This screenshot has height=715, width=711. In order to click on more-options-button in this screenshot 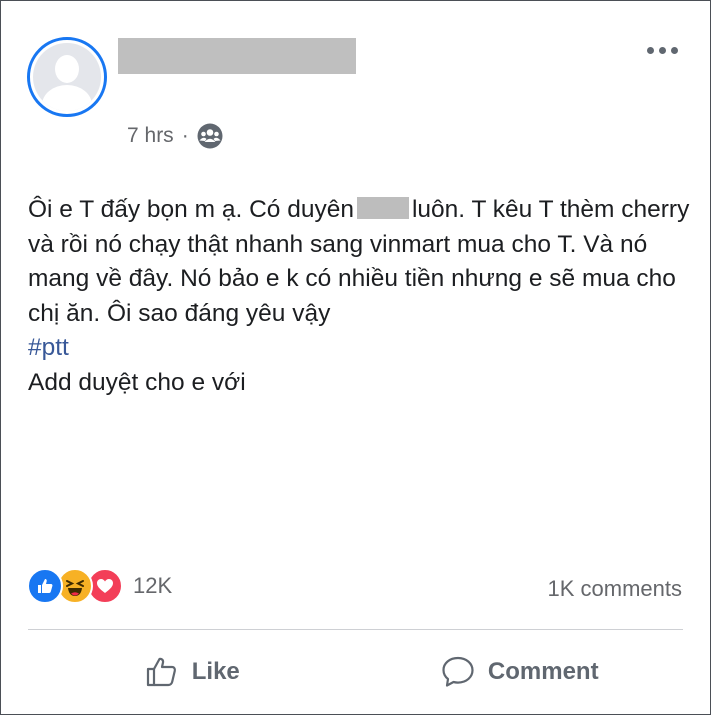, I will do `click(662, 50)`.